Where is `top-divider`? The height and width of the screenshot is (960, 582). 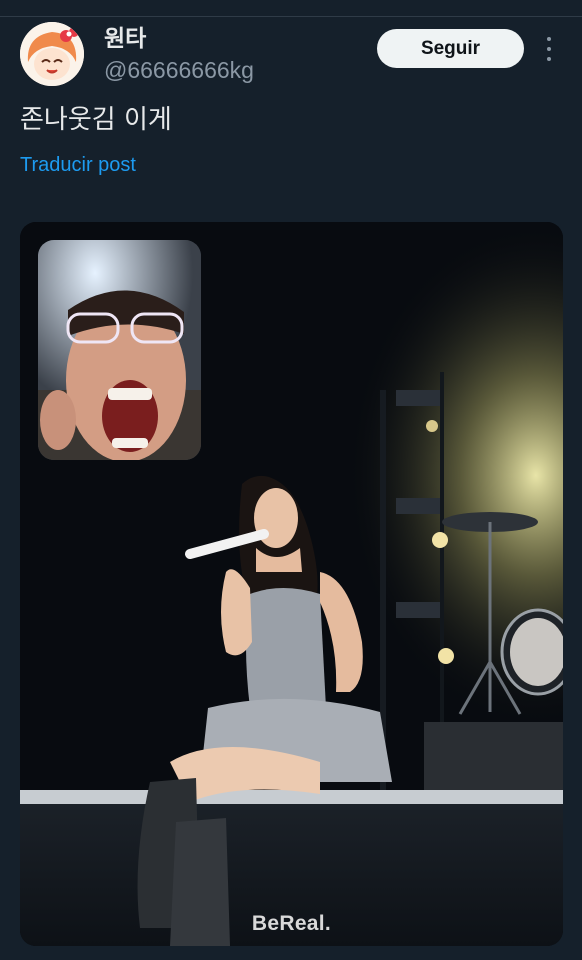
top-divider is located at coordinates (291, 8).